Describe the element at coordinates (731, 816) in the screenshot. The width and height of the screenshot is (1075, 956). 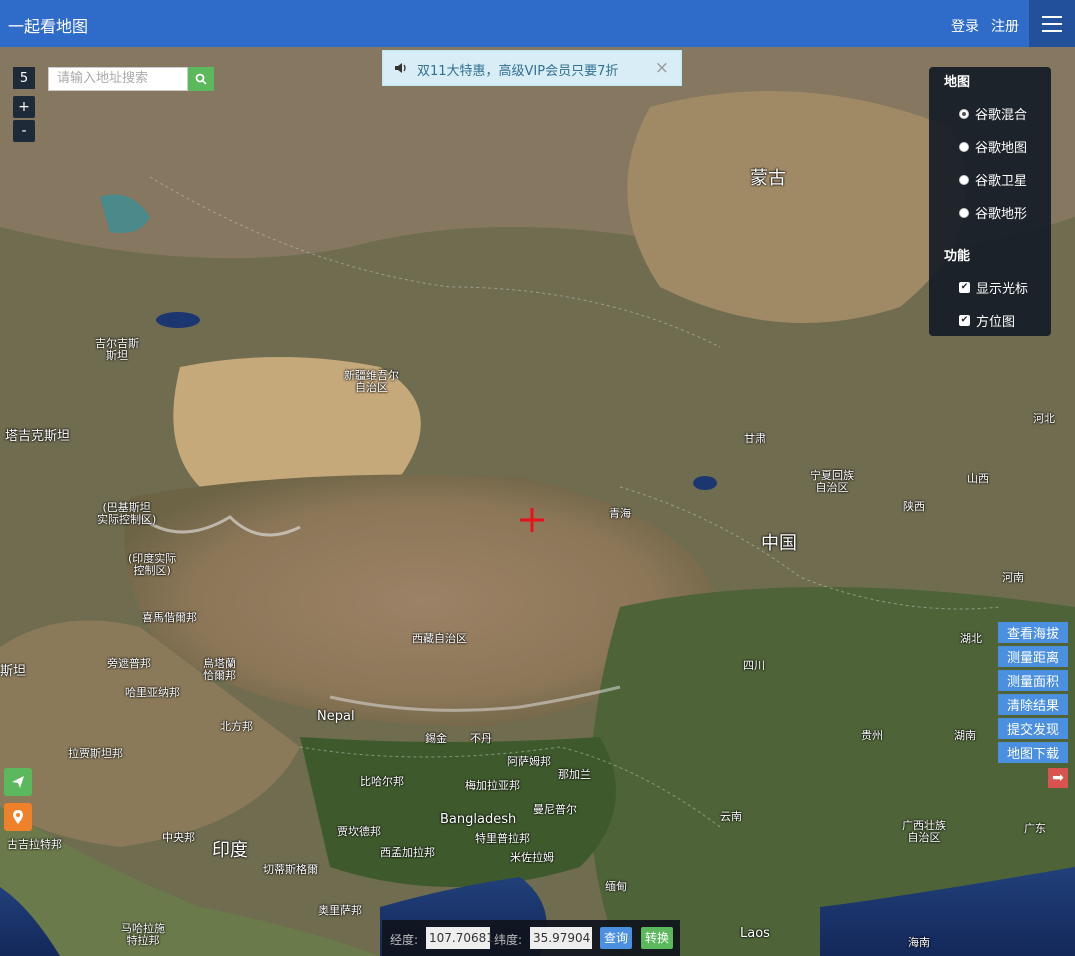
I see `label-yunnan: 云南` at that location.